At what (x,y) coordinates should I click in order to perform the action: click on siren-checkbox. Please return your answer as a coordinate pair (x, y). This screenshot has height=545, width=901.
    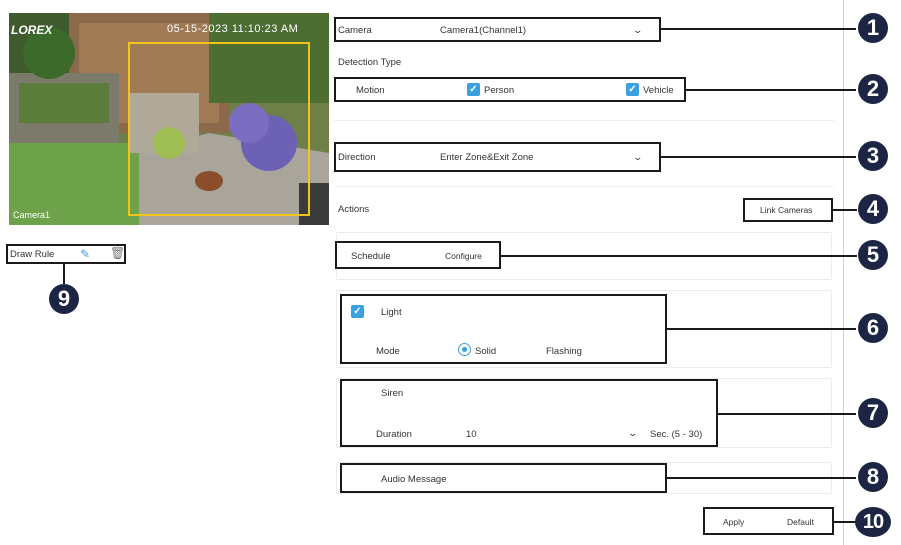
    Looking at the image, I should click on (357, 392).